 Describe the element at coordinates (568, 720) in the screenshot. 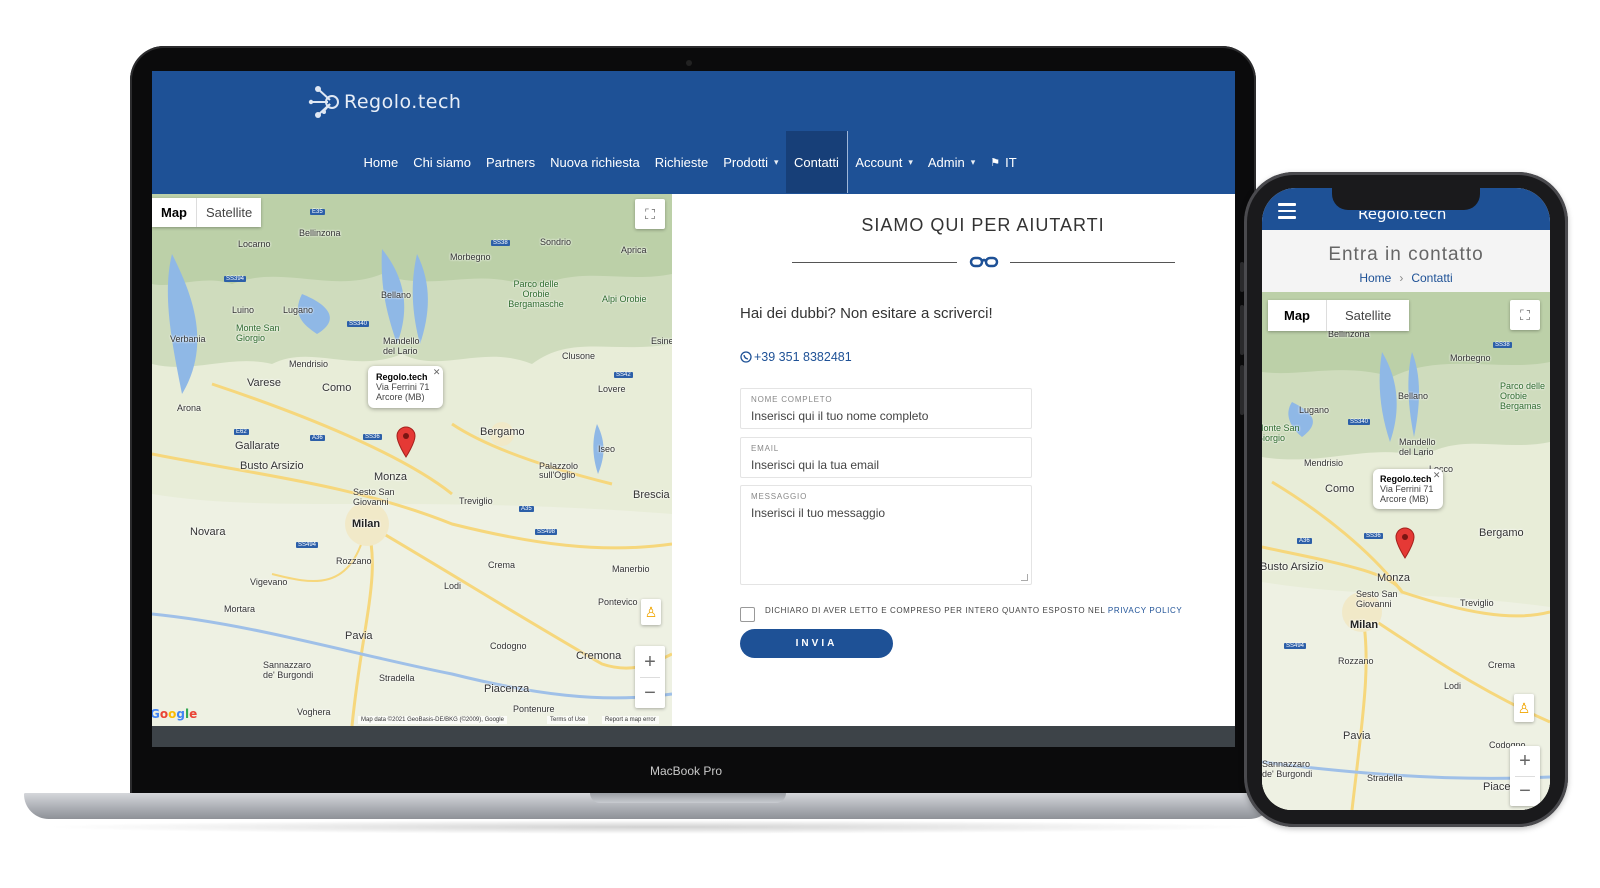

I see `map-terms-link: Terms of Use` at that location.